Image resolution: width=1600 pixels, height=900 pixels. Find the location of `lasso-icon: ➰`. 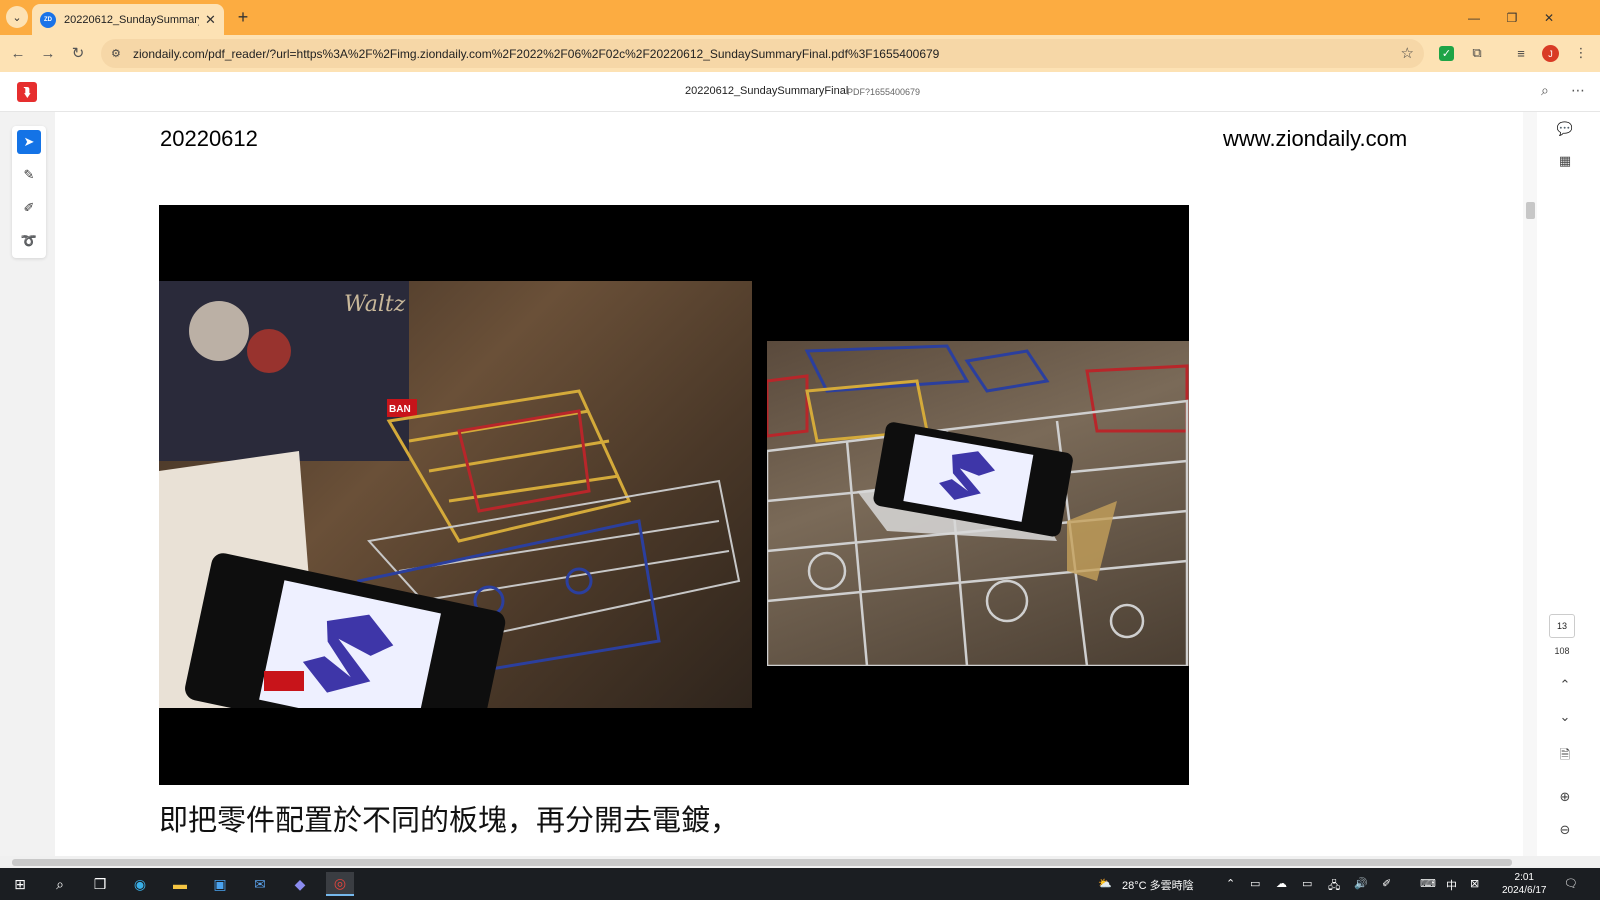

lasso-icon: ➰ is located at coordinates (29, 240).